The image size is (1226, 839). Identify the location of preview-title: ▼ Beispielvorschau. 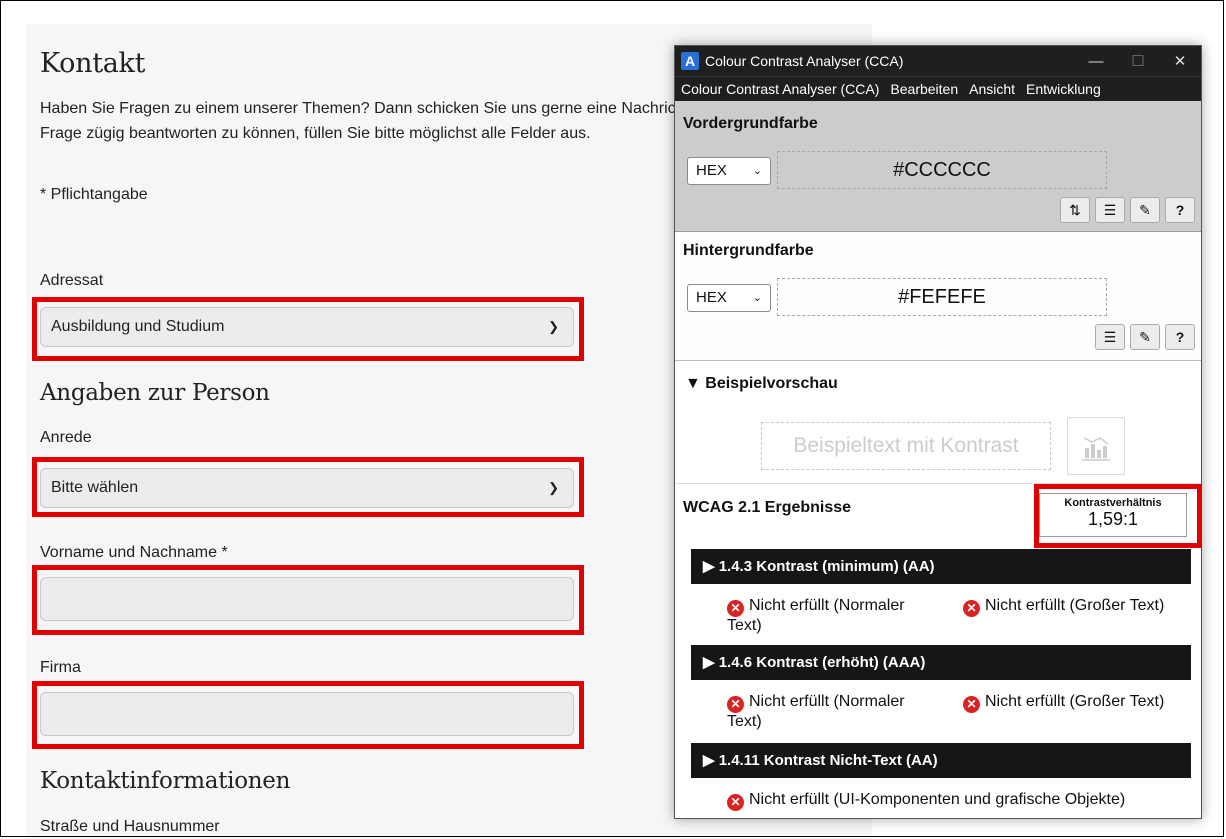
(761, 384).